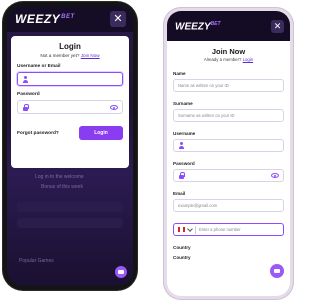  Describe the element at coordinates (248, 59) in the screenshot. I see `login-link: Login` at that location.